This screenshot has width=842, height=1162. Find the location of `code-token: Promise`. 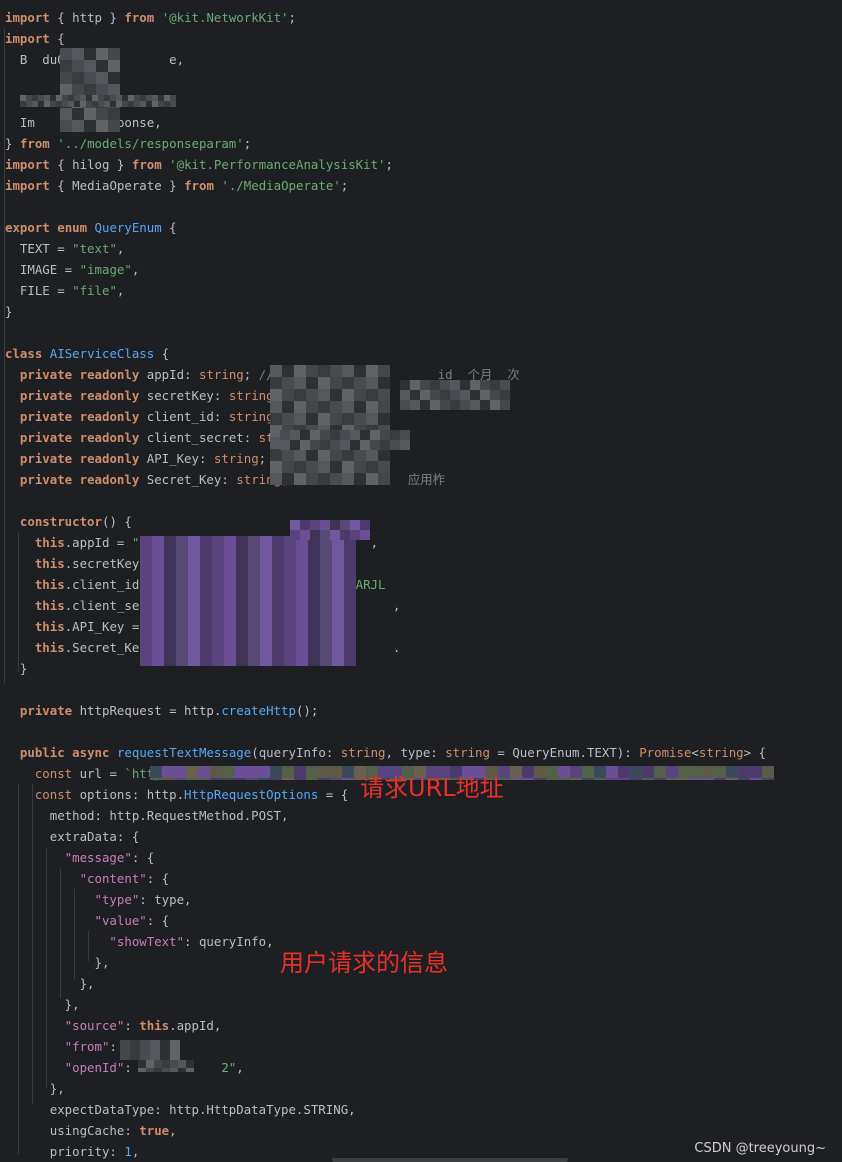

code-token: Promise is located at coordinates (665, 752).